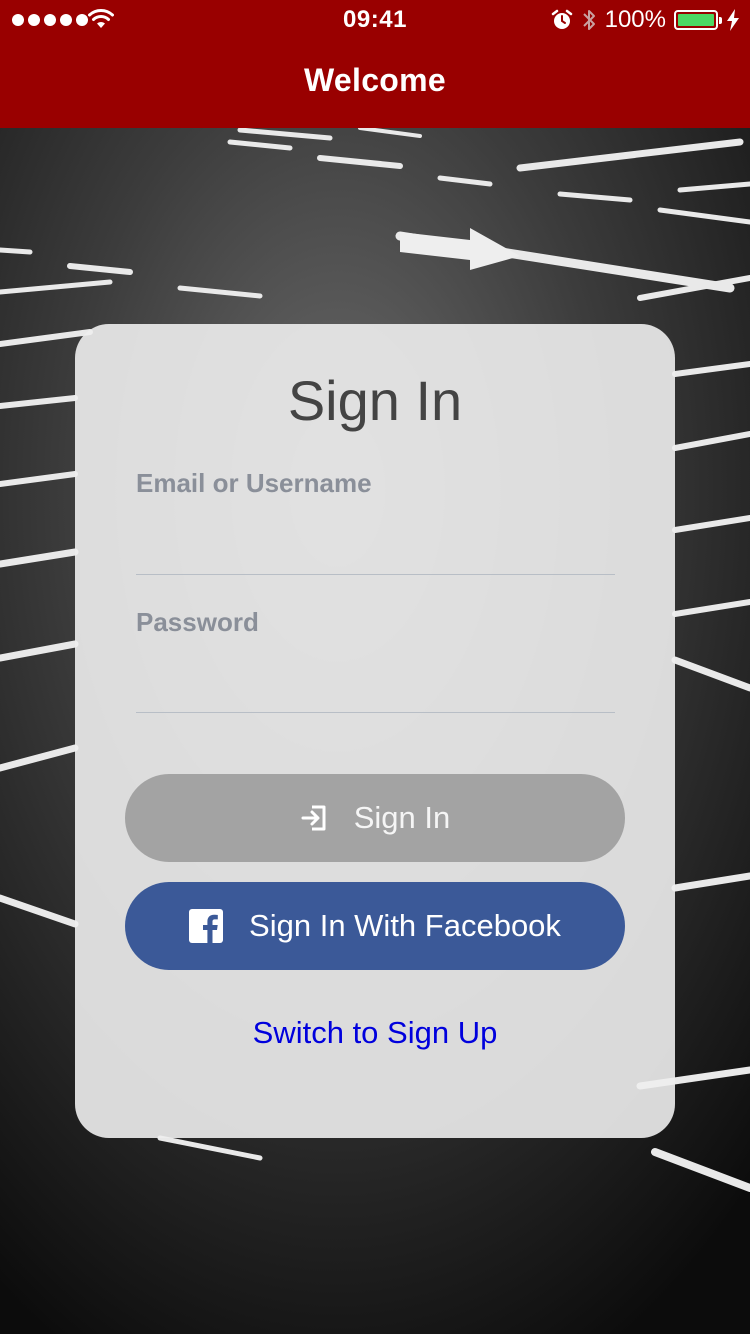  I want to click on bluetooth-icon, so click(588, 20).